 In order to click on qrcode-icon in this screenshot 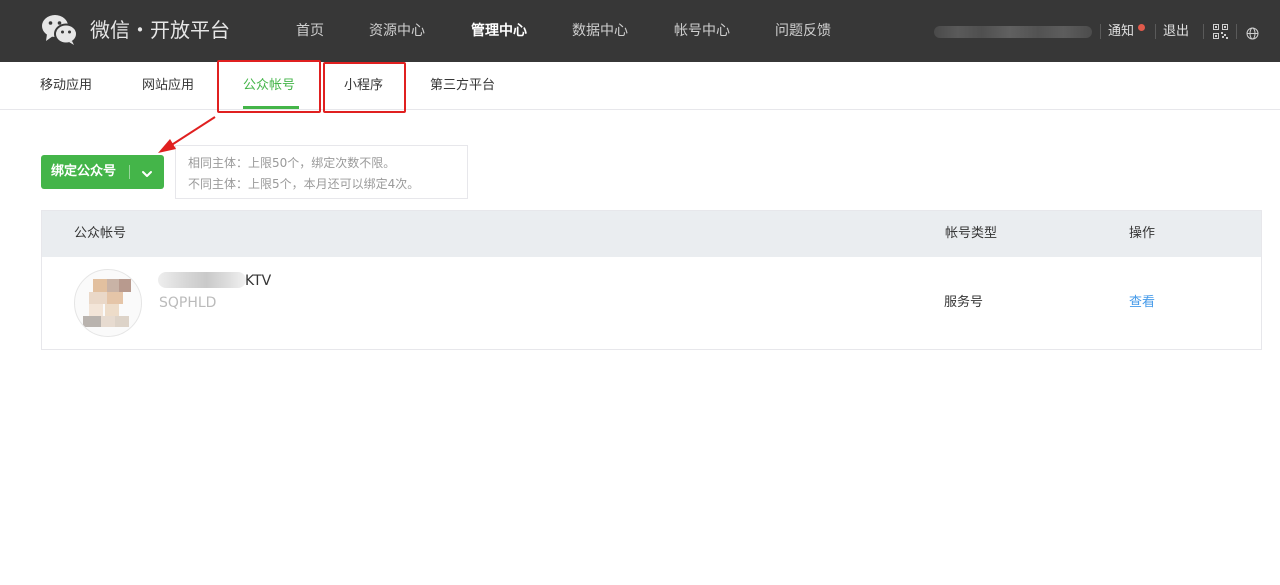, I will do `click(1220, 33)`.